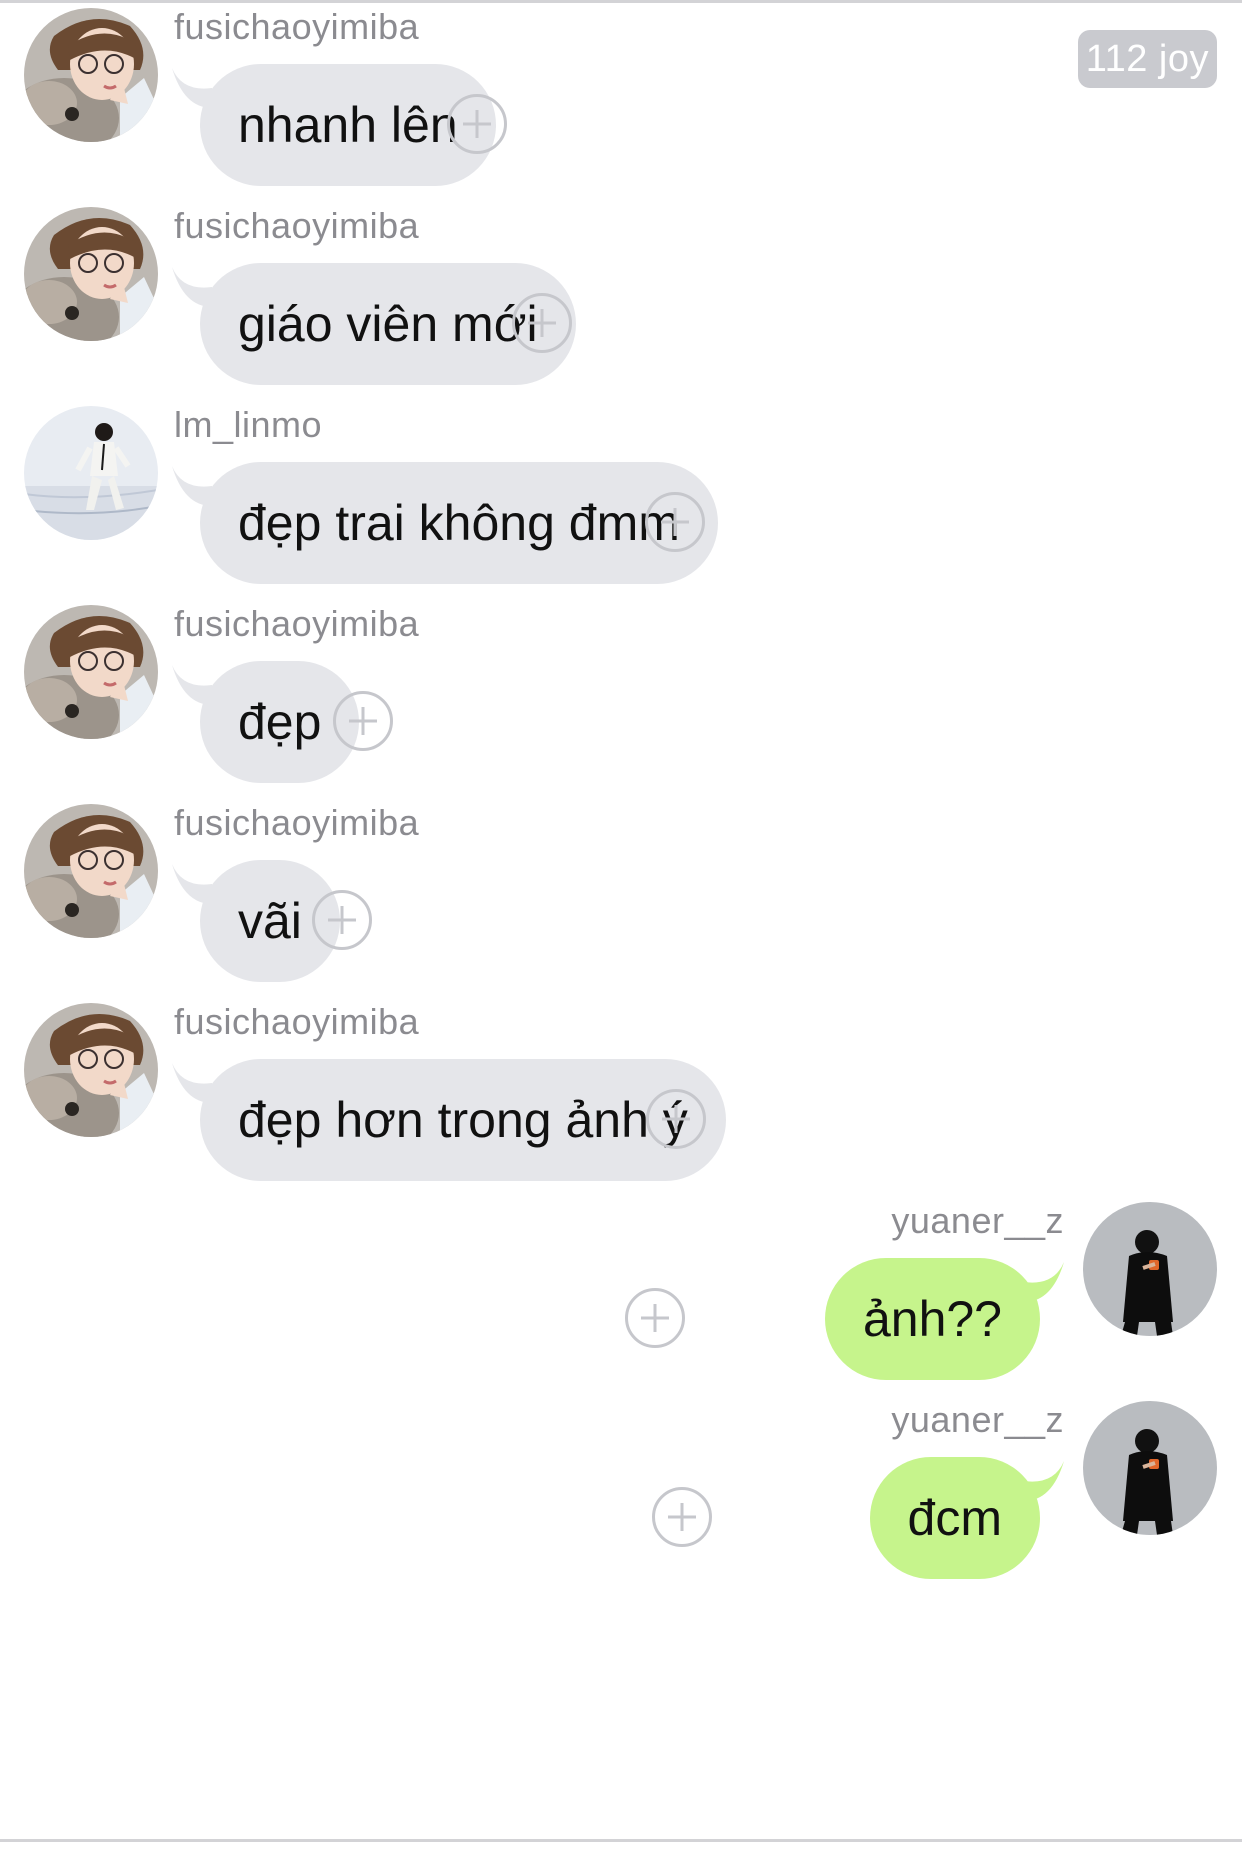 This screenshot has width=1242, height=1849. Describe the element at coordinates (621, 1294) in the screenshot. I see `chat-message: yuaner__z ảnh??` at that location.